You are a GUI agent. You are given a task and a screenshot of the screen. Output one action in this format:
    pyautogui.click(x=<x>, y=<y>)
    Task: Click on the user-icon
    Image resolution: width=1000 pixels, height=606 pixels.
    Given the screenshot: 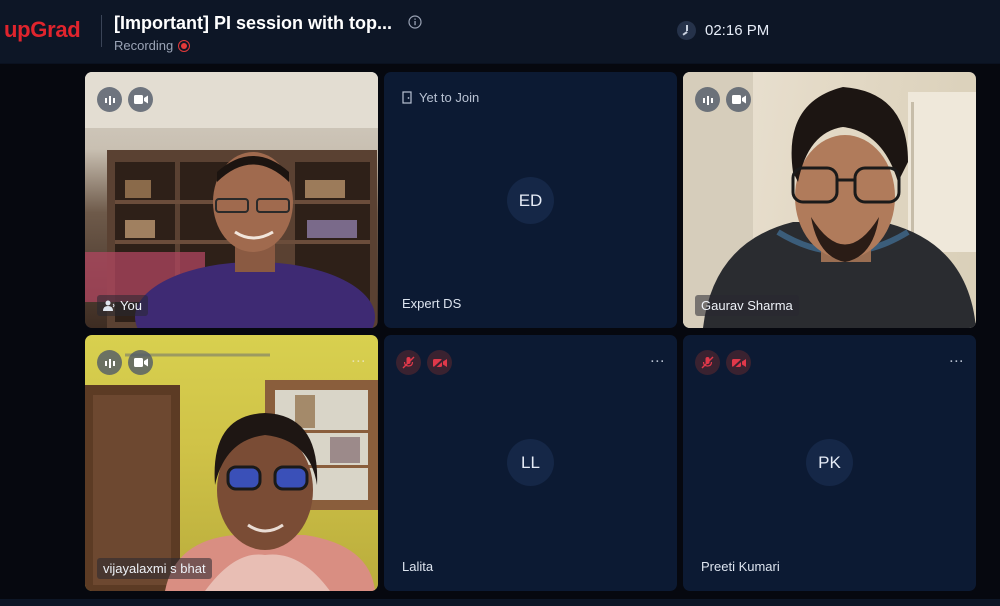 What is the action you would take?
    pyautogui.click(x=109, y=305)
    